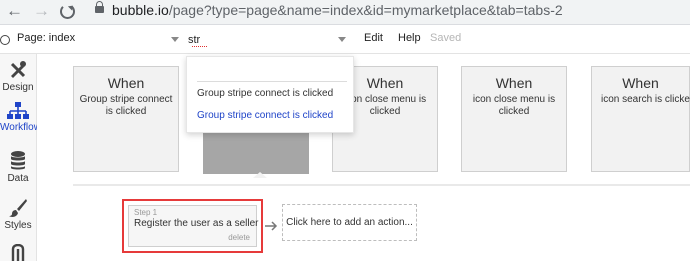 This screenshot has height=263, width=690. I want to click on plug-icon, so click(18, 252).